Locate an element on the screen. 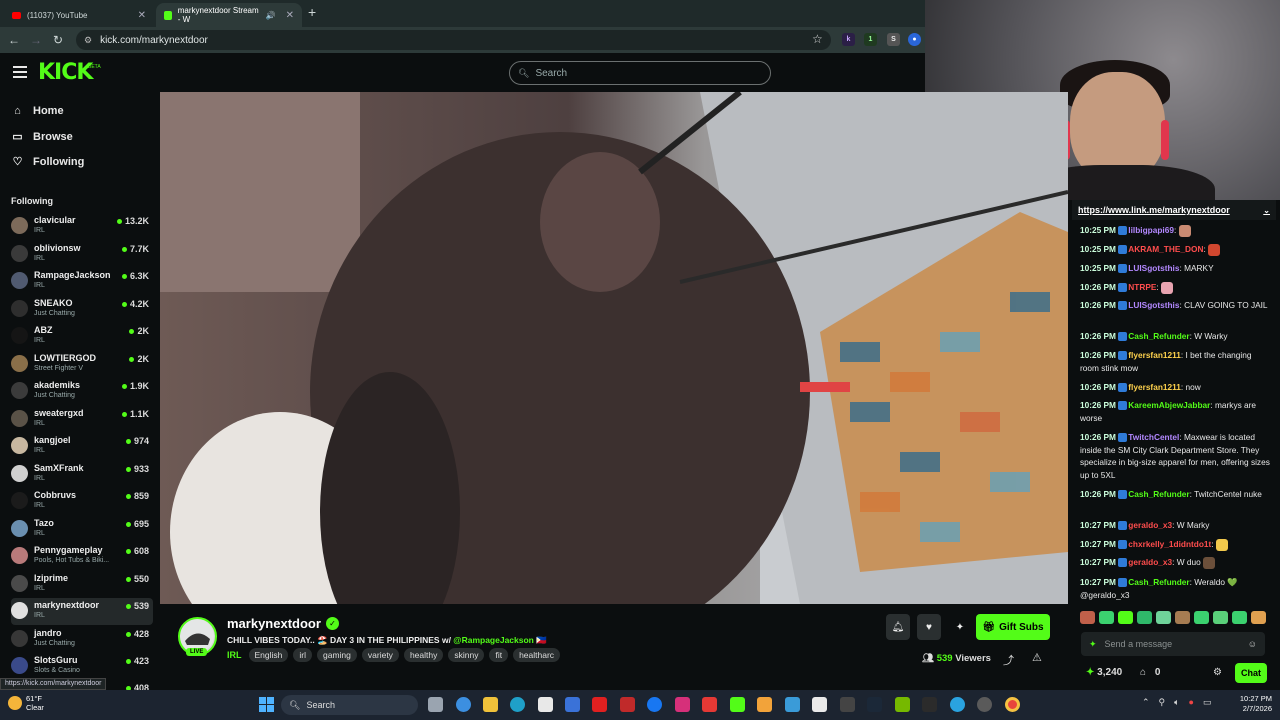 The width and height of the screenshot is (1280, 720). stream-title-mention: @RampageJackson is located at coordinates (493, 640).